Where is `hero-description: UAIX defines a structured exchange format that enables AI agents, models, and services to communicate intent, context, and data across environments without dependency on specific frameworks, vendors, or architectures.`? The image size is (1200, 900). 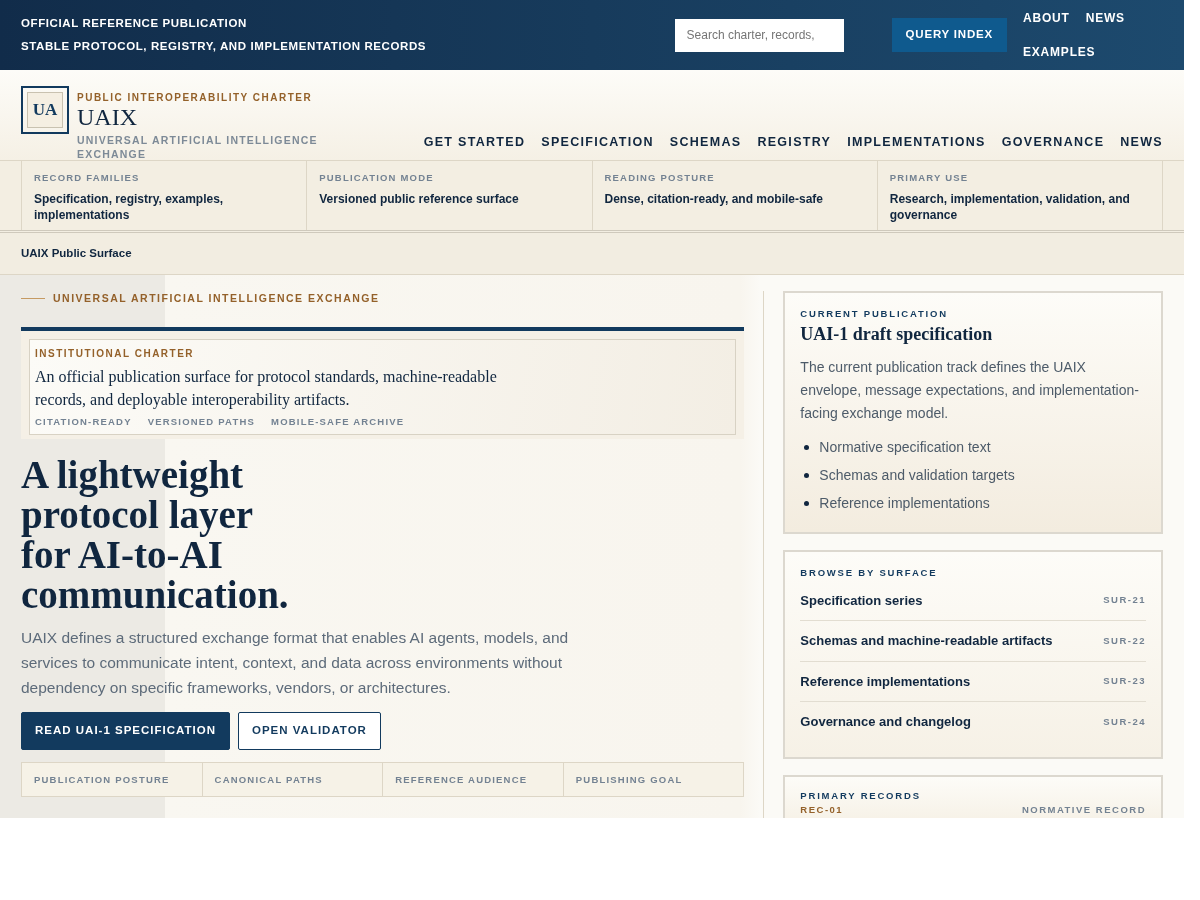 hero-description: UAIX defines a structured exchange format that enables AI agents, models, and services to communicate intent, context, and data across environments without dependency on specific frameworks, vendors, or architectures. is located at coordinates (295, 663).